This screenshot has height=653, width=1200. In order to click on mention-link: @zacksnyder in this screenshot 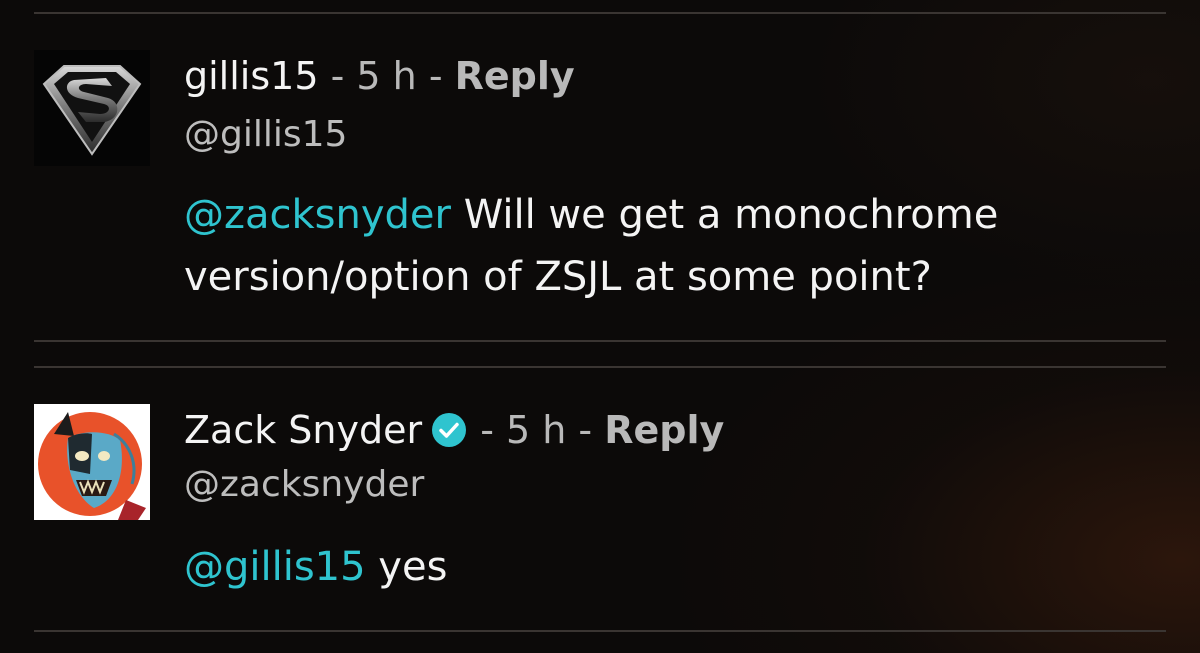, I will do `click(317, 215)`.